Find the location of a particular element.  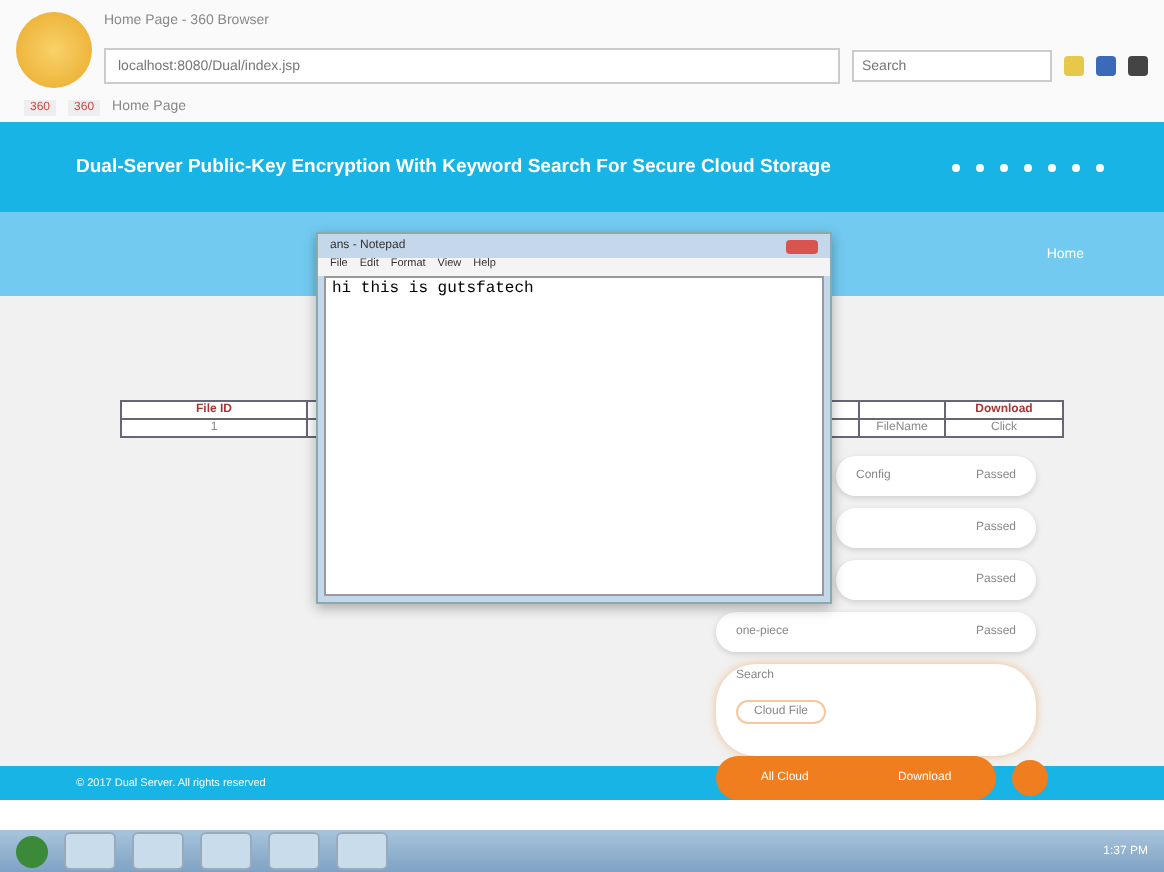

start-button is located at coordinates (32, 851).